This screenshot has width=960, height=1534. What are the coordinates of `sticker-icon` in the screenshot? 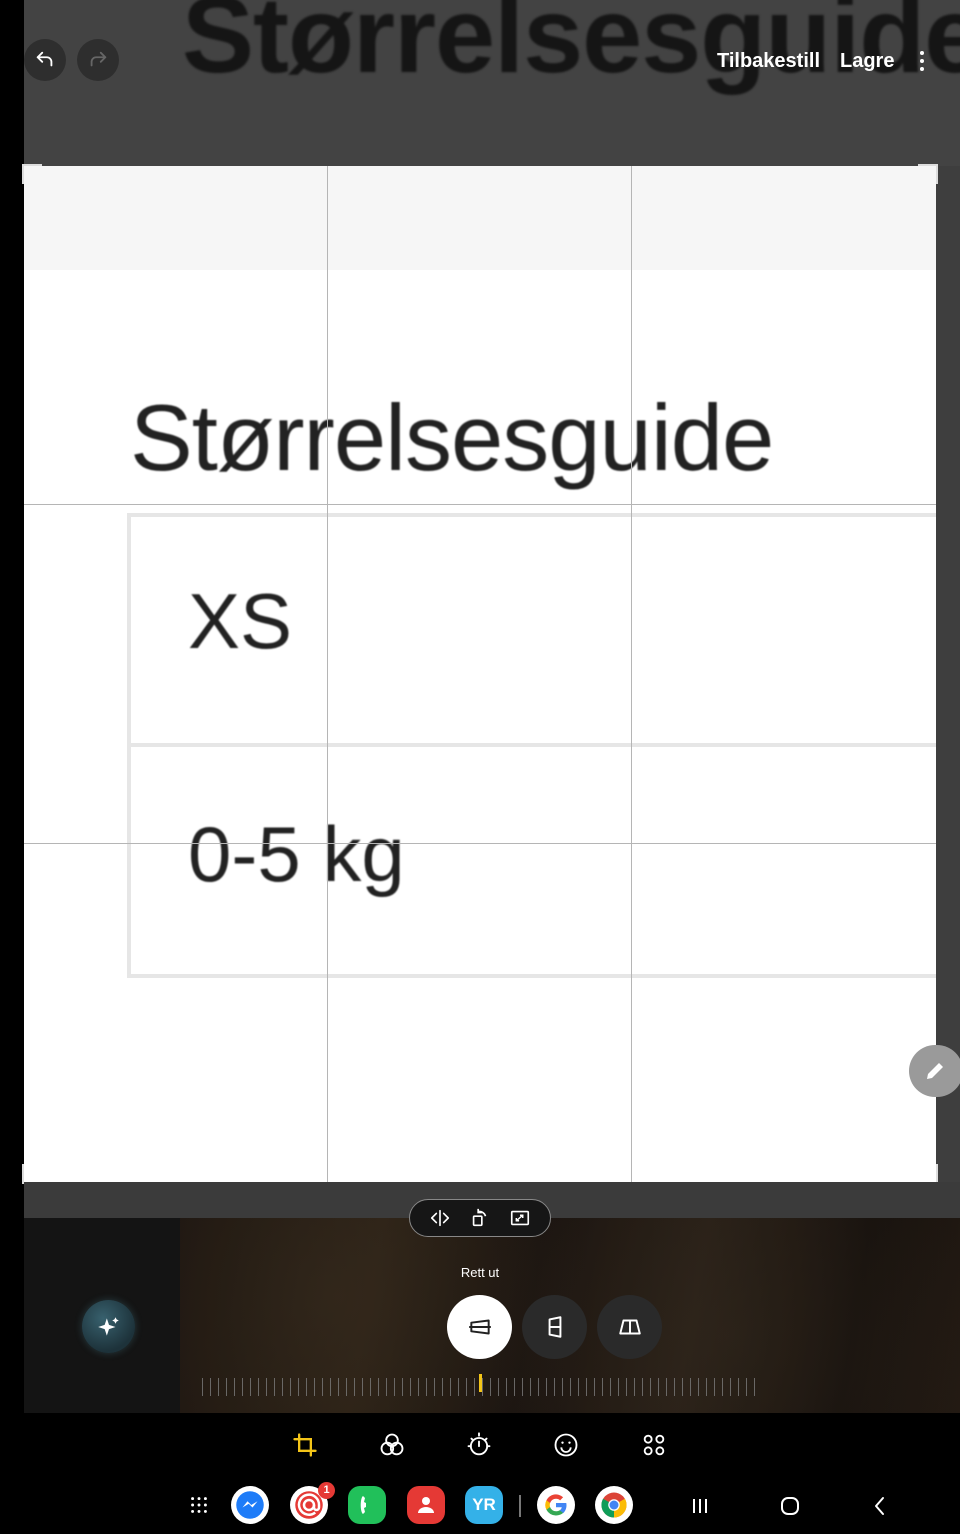 It's located at (566, 1445).